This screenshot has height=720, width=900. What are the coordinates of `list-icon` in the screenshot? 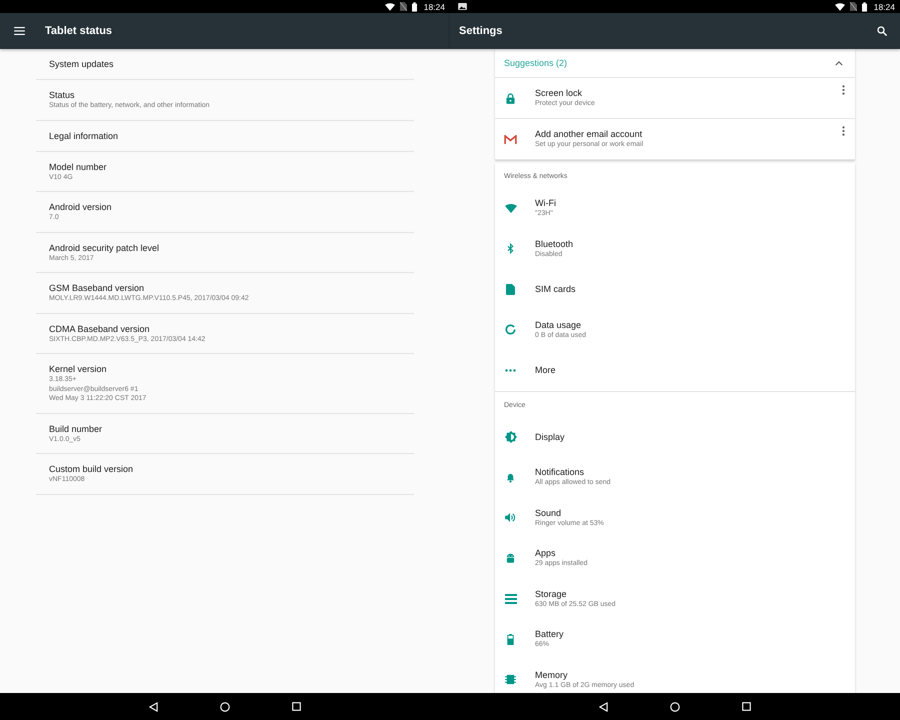 It's located at (510, 599).